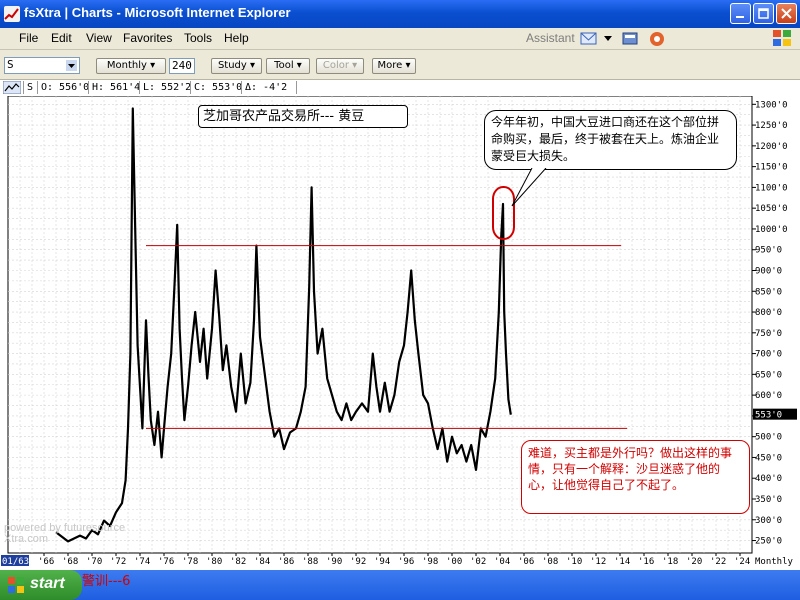 This screenshot has height=600, width=800. I want to click on x-tick-label: '10, so click(574, 562).